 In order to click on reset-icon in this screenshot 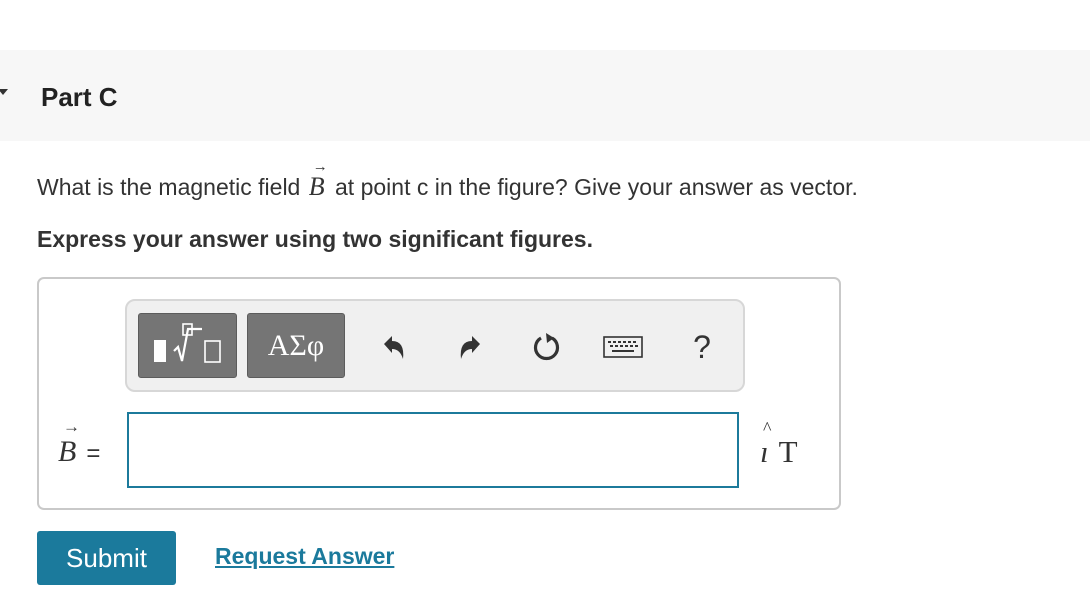, I will do `click(546, 347)`.